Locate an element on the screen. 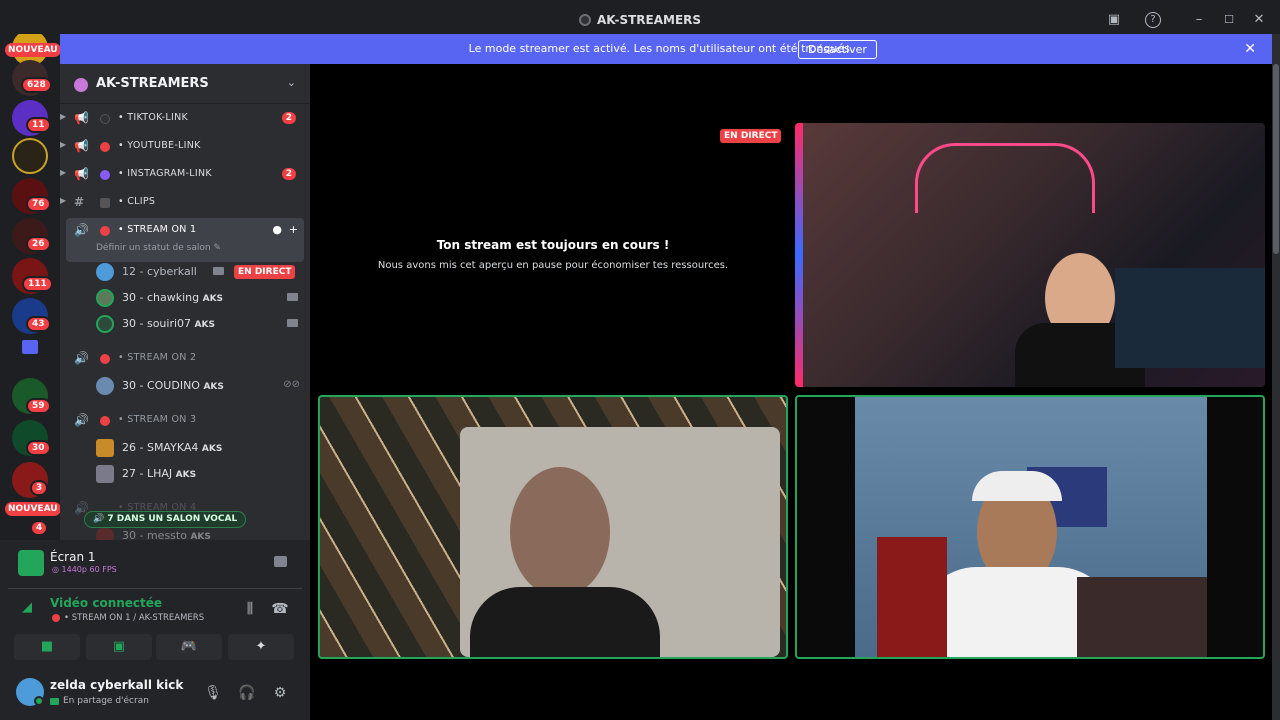 The width and height of the screenshot is (1280, 720). close-banner-icon: ✕ is located at coordinates (1250, 49).